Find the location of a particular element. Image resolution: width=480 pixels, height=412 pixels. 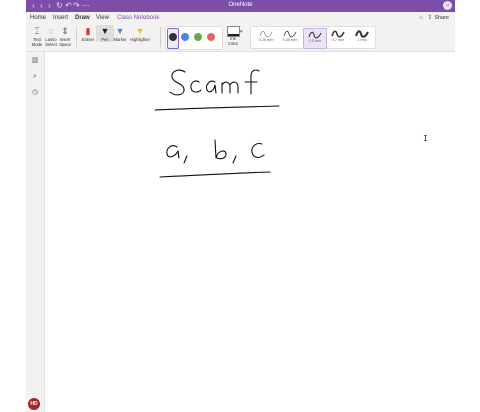

ink-color-label: Ink Color is located at coordinates (232, 41).